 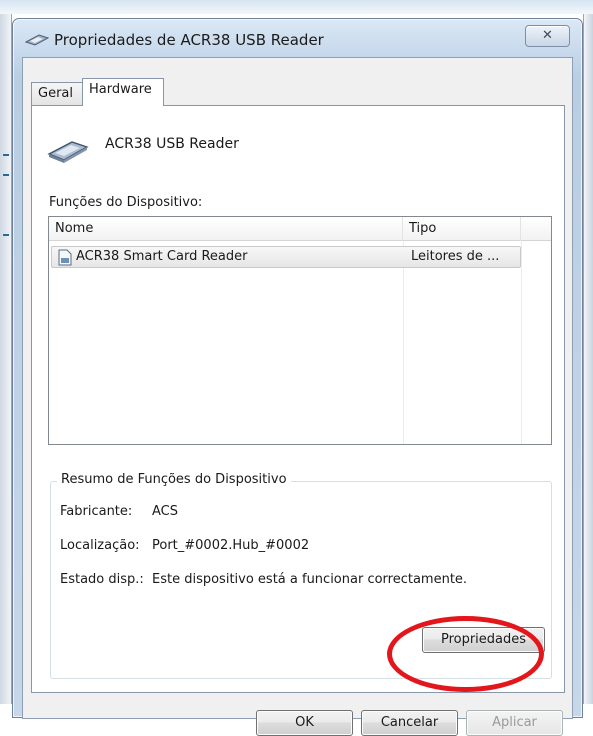 What do you see at coordinates (536, 229) in the screenshot?
I see `column-header-filler` at bounding box center [536, 229].